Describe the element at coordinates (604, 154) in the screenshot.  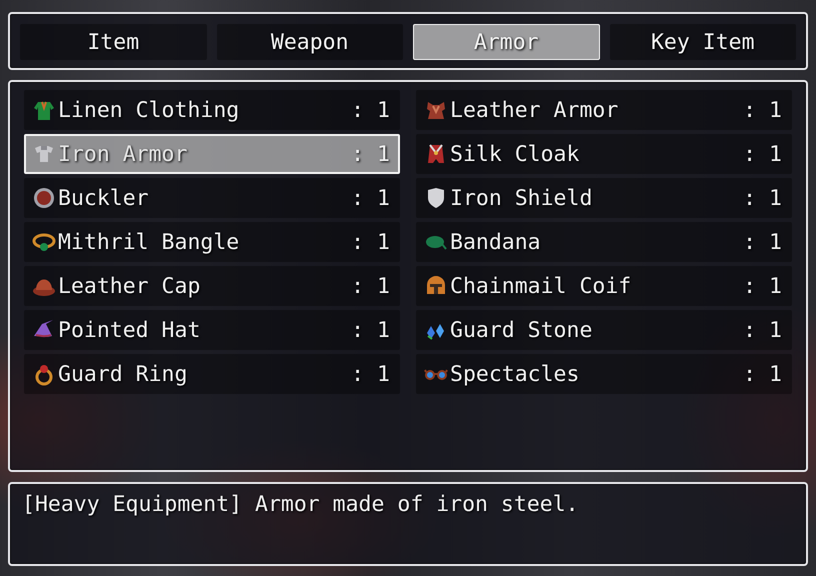
I see `item-row: Silk Cloak : 1` at that location.